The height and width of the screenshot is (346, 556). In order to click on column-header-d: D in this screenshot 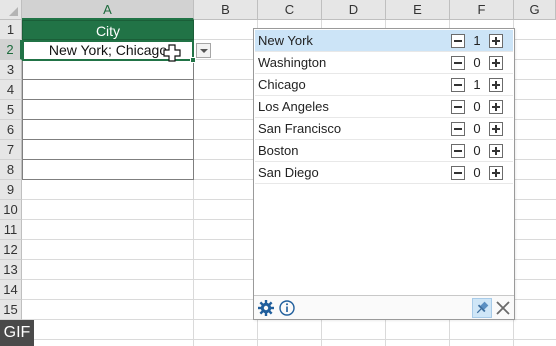, I will do `click(354, 10)`.